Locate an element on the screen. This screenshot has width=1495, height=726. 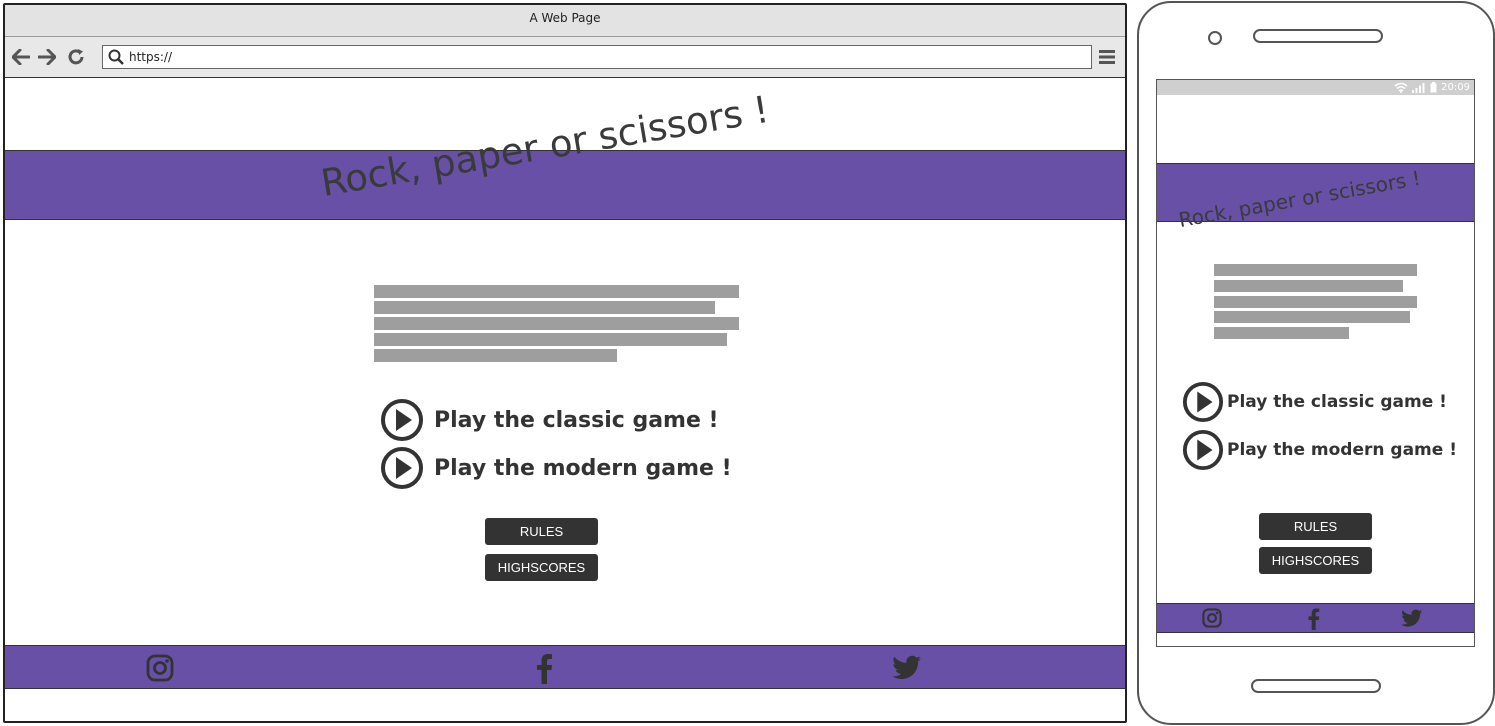
search-icon is located at coordinates (116, 57).